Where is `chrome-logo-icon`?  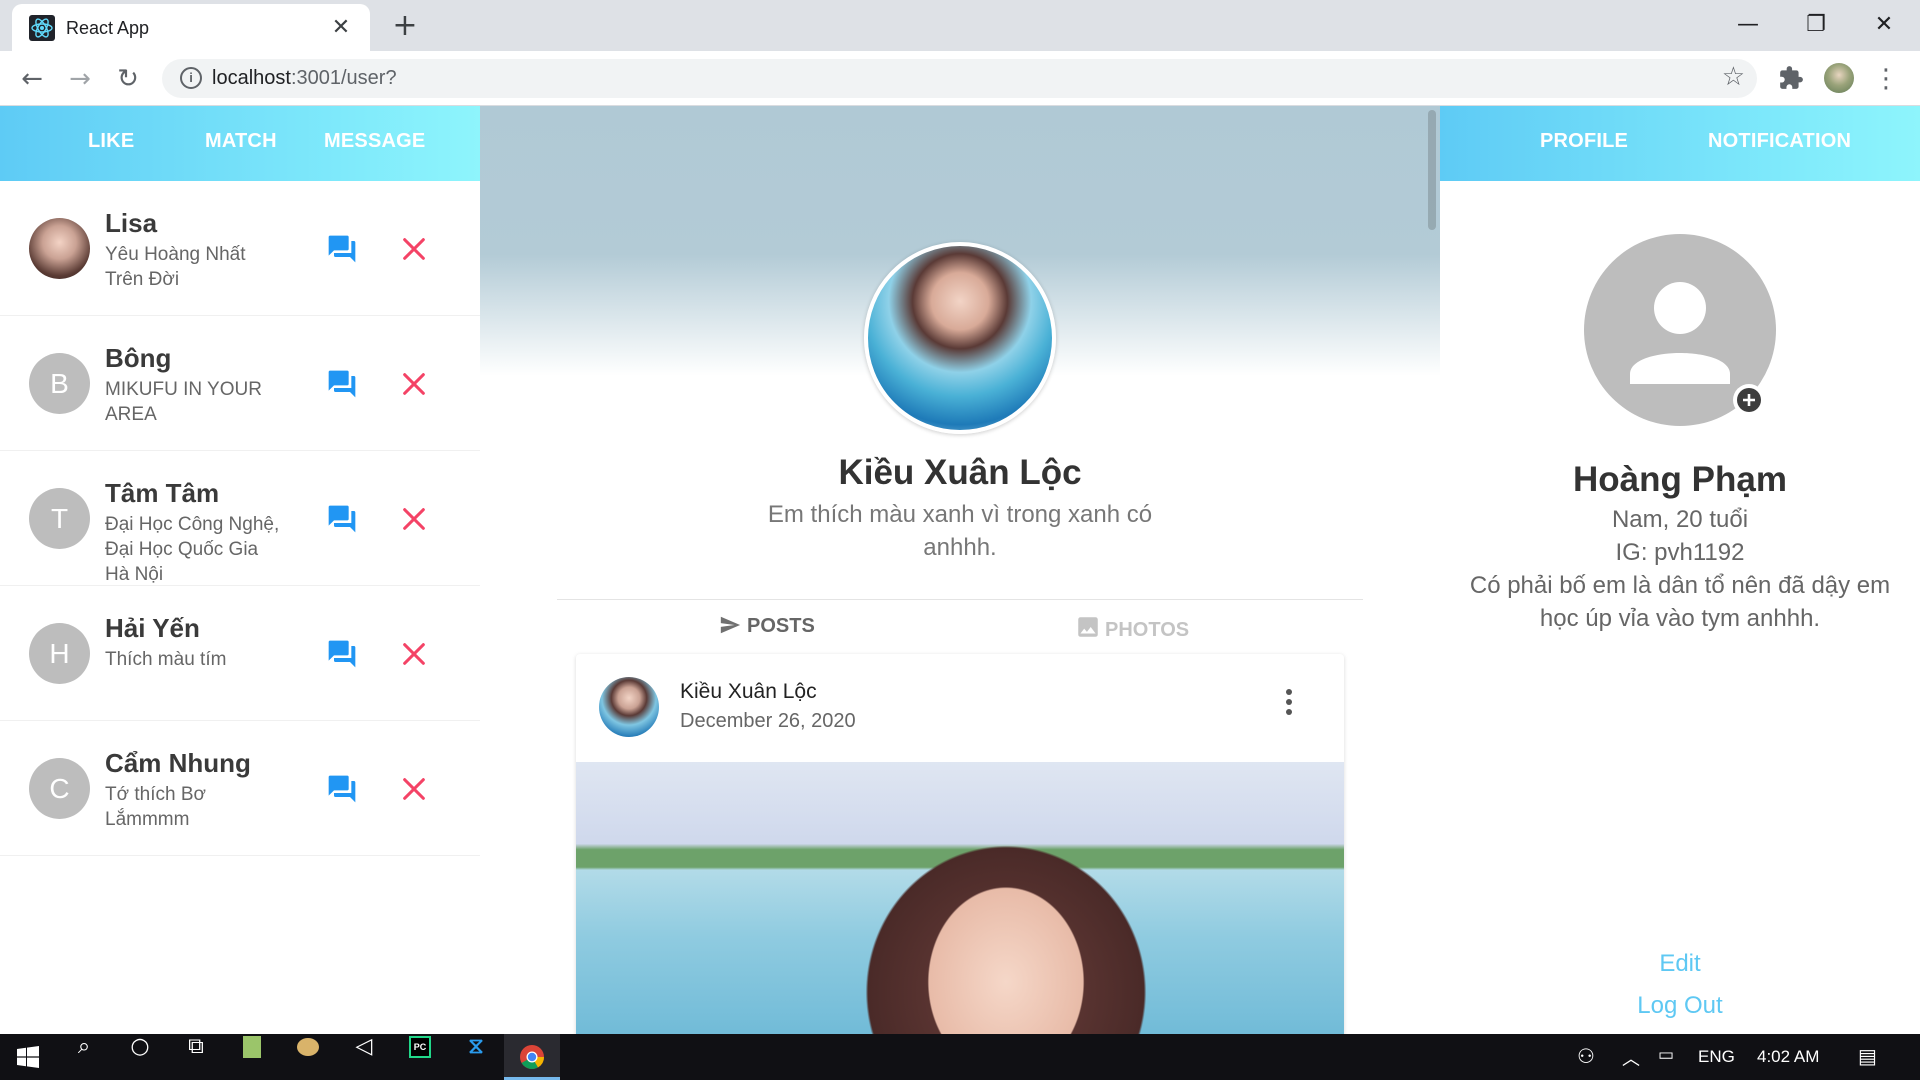
chrome-logo-icon is located at coordinates (532, 1057).